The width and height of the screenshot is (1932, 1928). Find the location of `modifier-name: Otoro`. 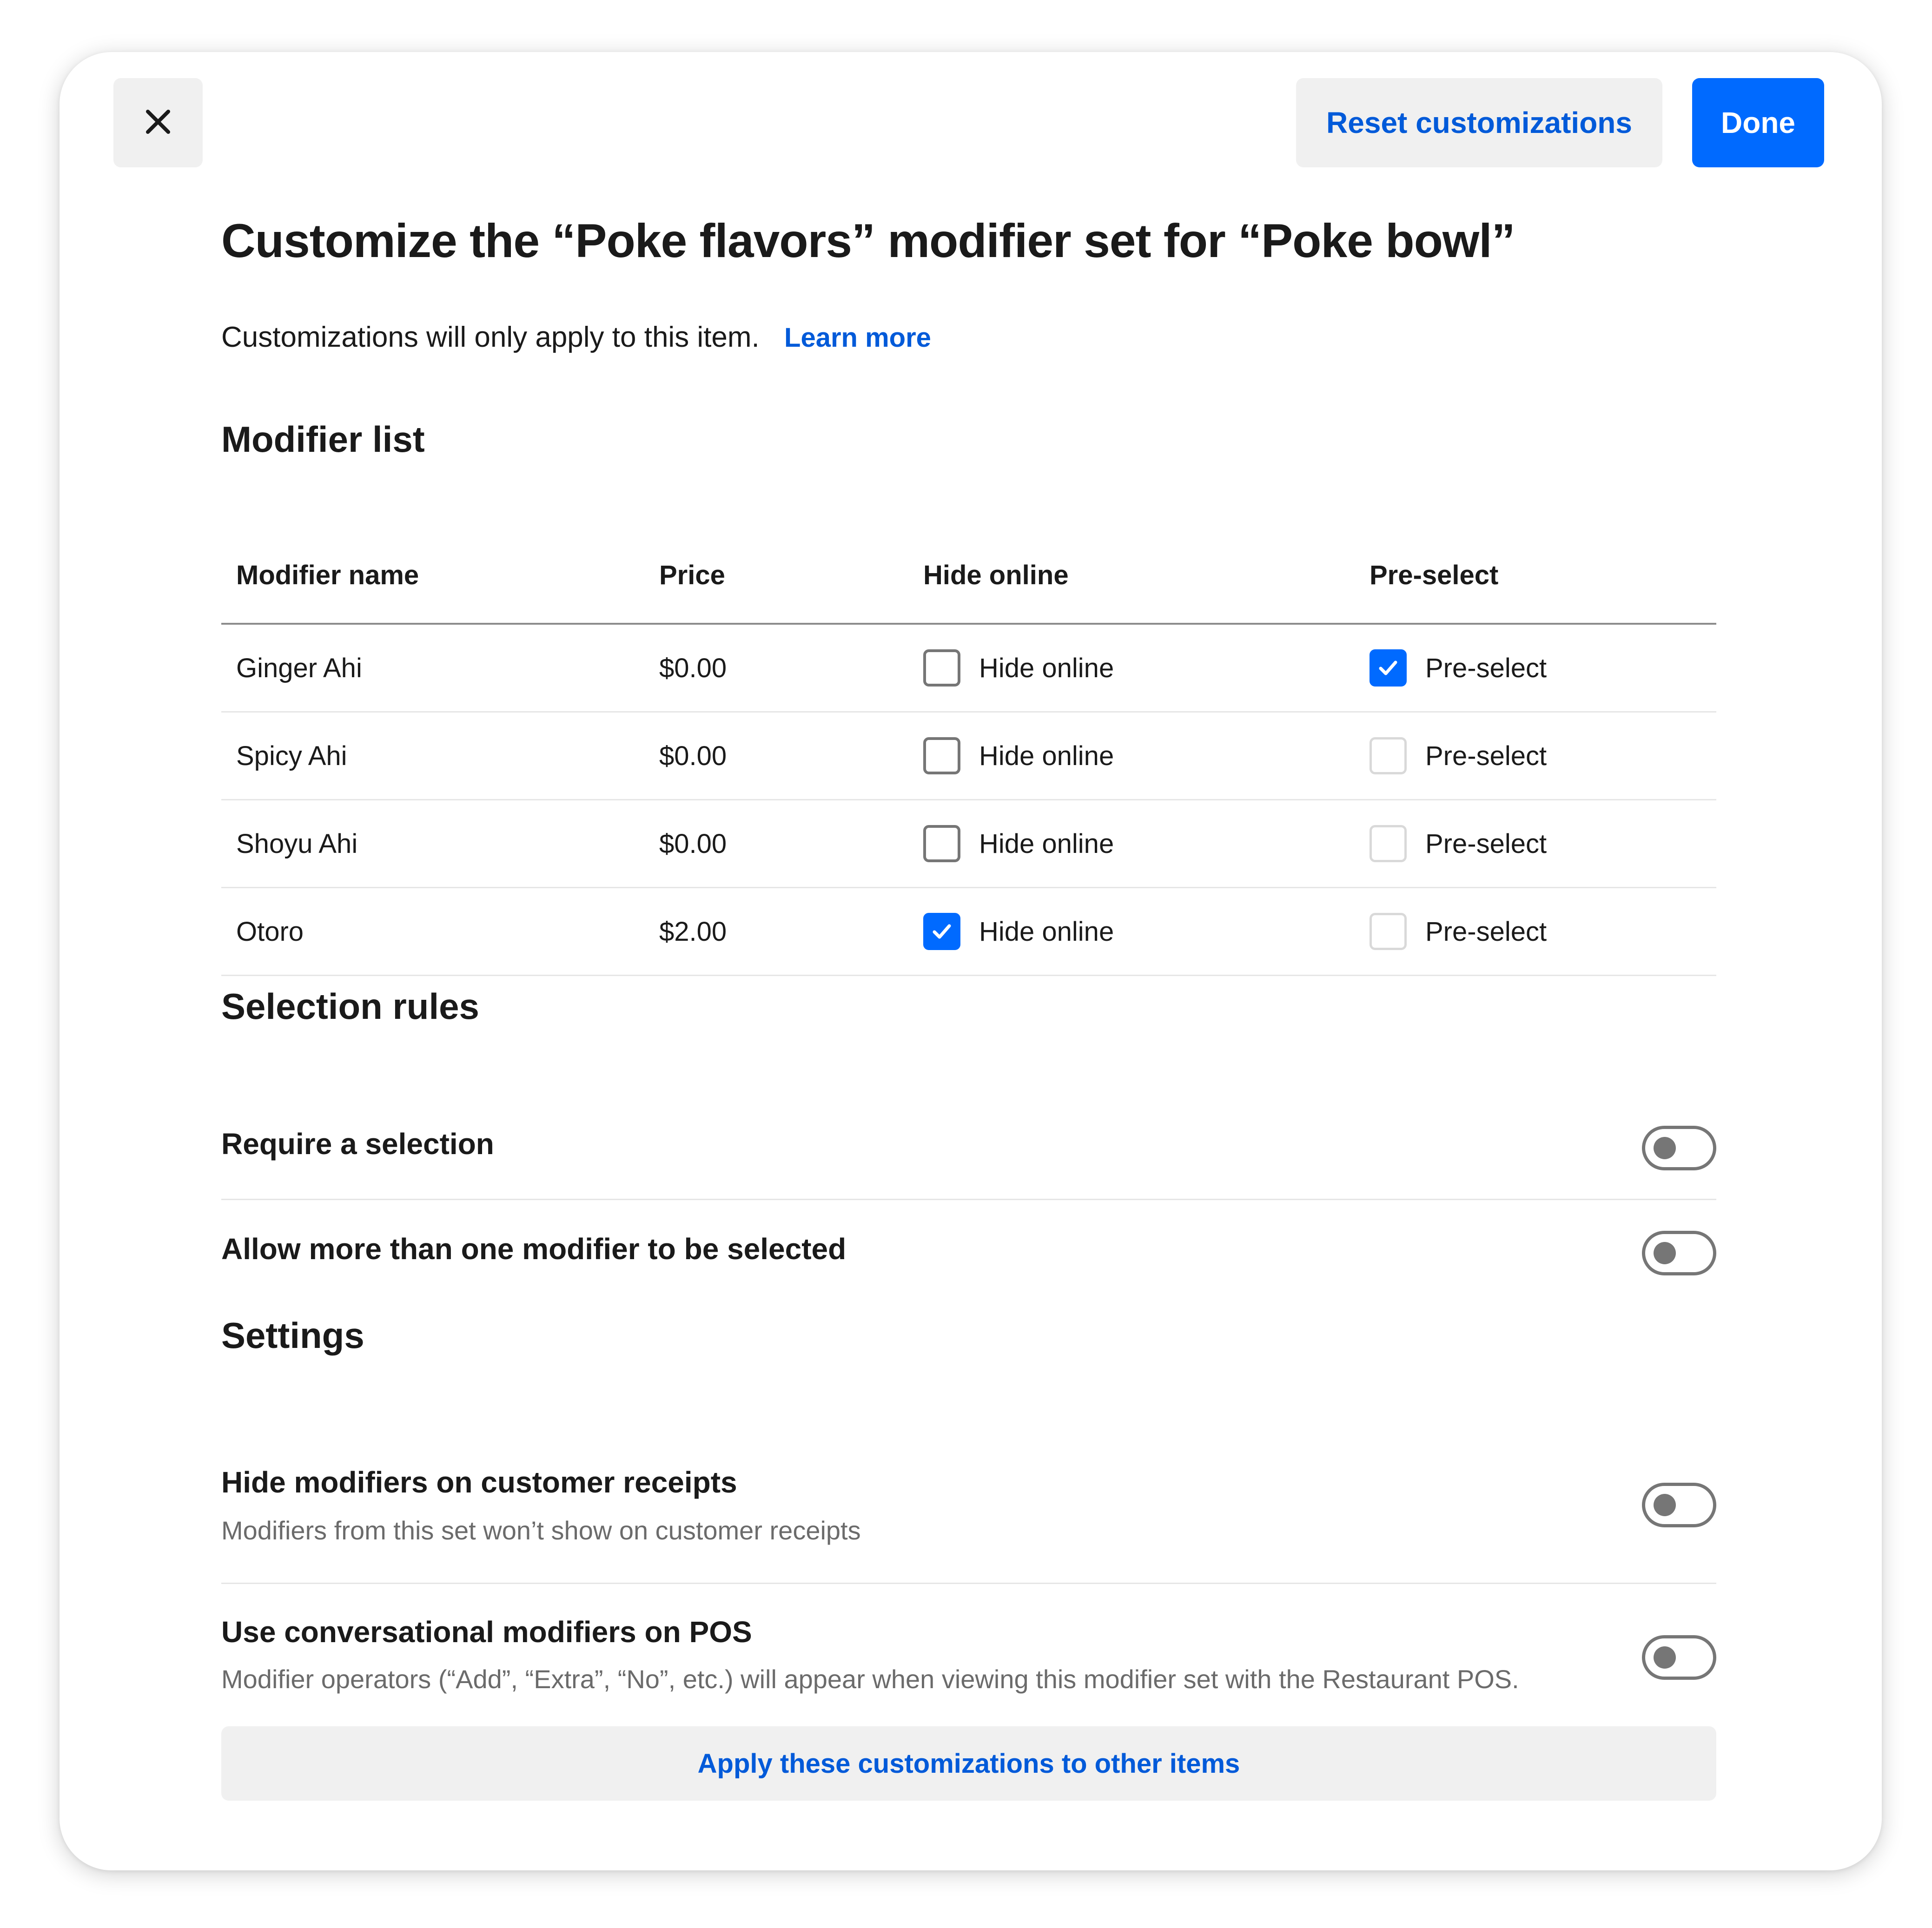

modifier-name: Otoro is located at coordinates (270, 931).